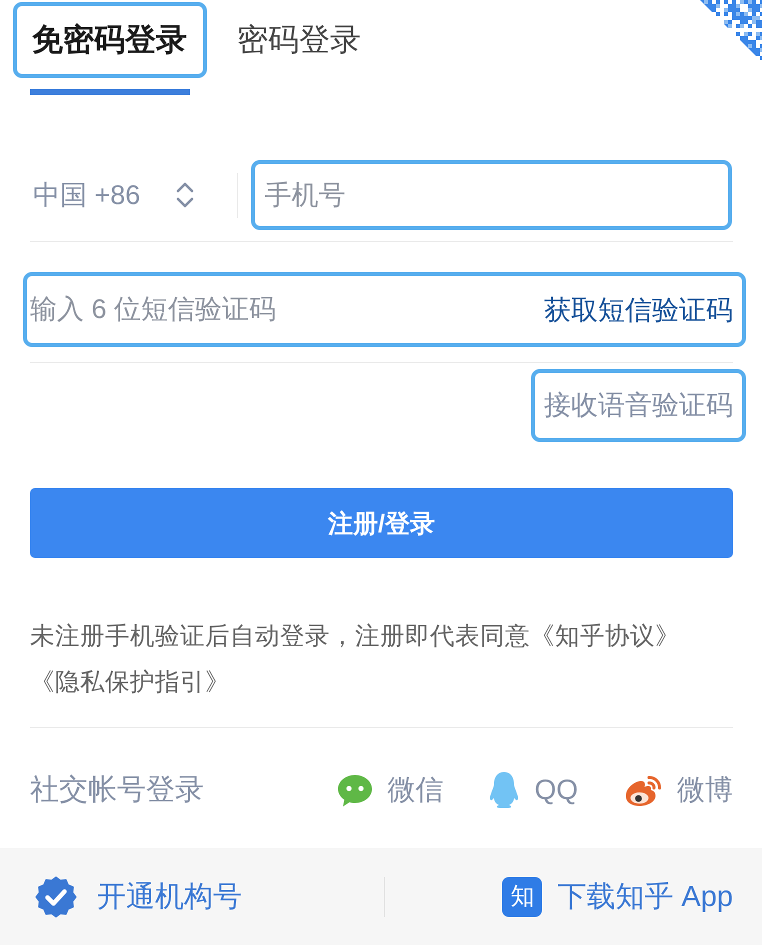 The height and width of the screenshot is (945, 762). What do you see at coordinates (522, 896) in the screenshot?
I see `app-logo: 知` at bounding box center [522, 896].